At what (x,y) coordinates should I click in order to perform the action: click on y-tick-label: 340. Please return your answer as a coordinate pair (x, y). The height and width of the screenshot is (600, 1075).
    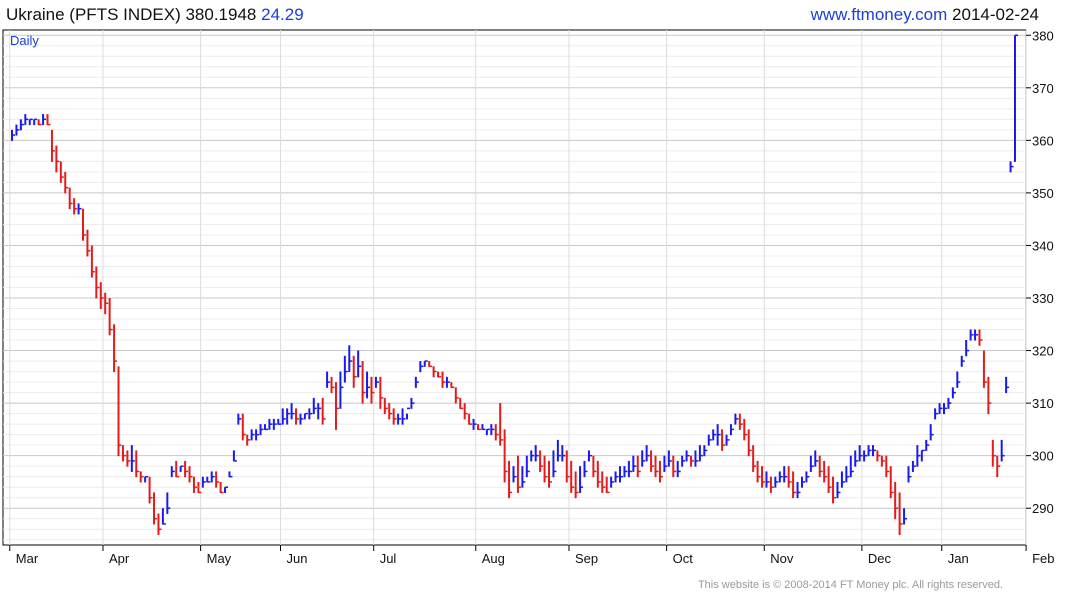
    Looking at the image, I should click on (1043, 245).